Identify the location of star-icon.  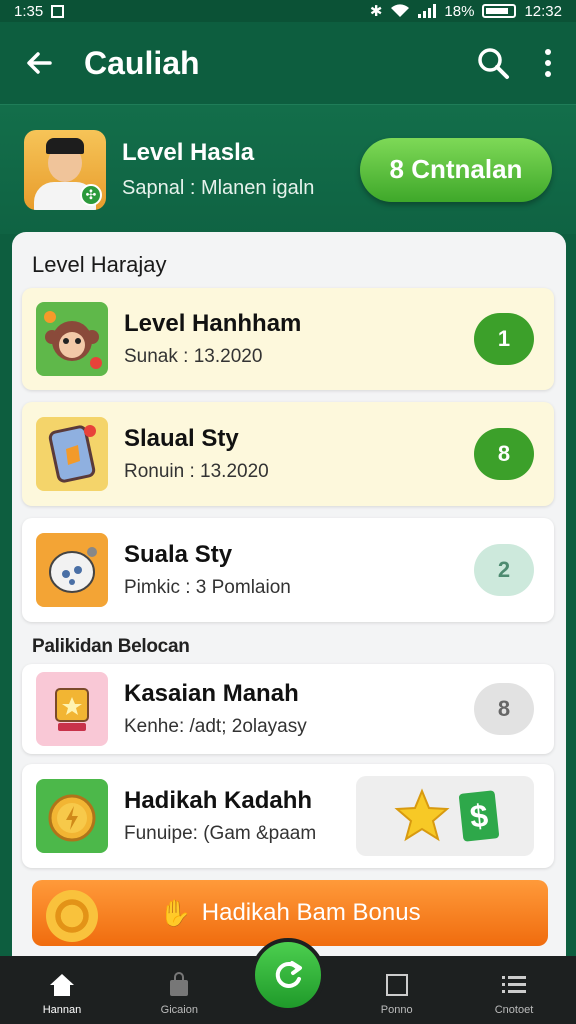
(422, 815).